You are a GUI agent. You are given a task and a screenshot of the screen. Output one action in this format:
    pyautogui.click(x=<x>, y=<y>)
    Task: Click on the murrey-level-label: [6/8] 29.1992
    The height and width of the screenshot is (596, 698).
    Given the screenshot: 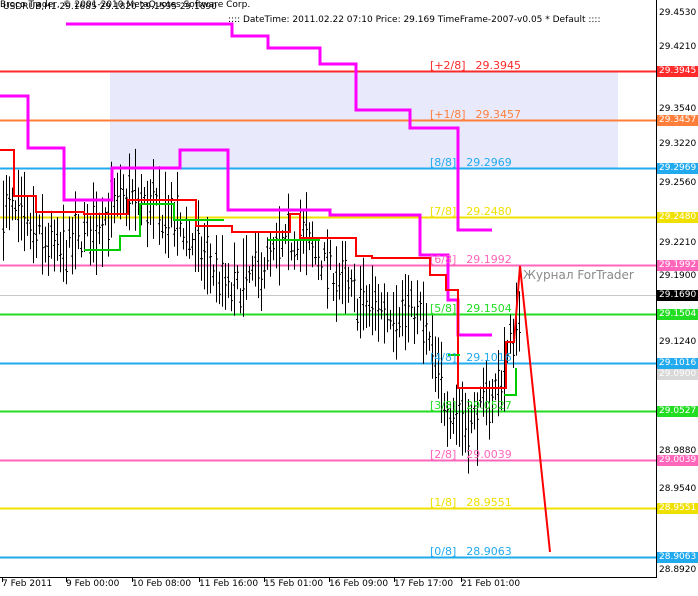 What is the action you would take?
    pyautogui.click(x=471, y=259)
    